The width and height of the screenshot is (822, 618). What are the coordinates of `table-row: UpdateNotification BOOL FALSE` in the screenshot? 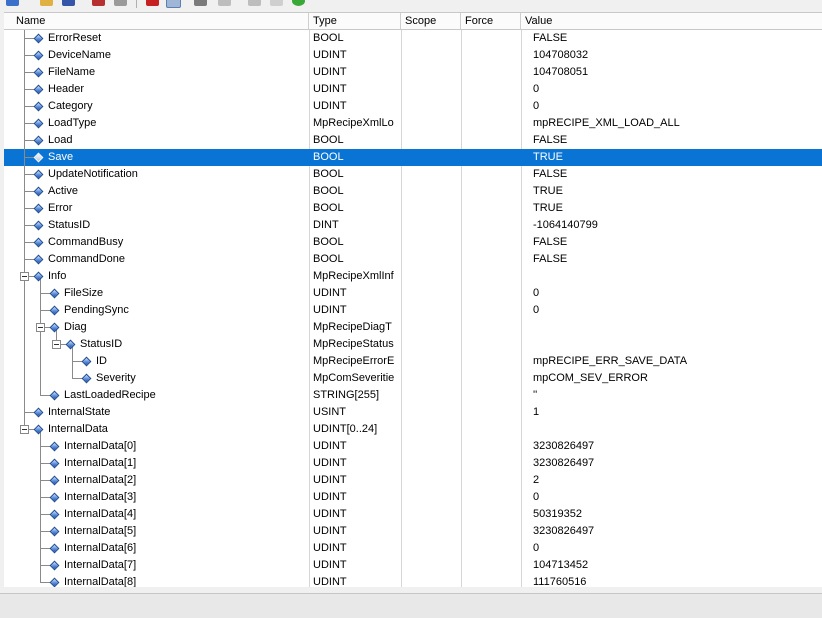 It's located at (413, 174).